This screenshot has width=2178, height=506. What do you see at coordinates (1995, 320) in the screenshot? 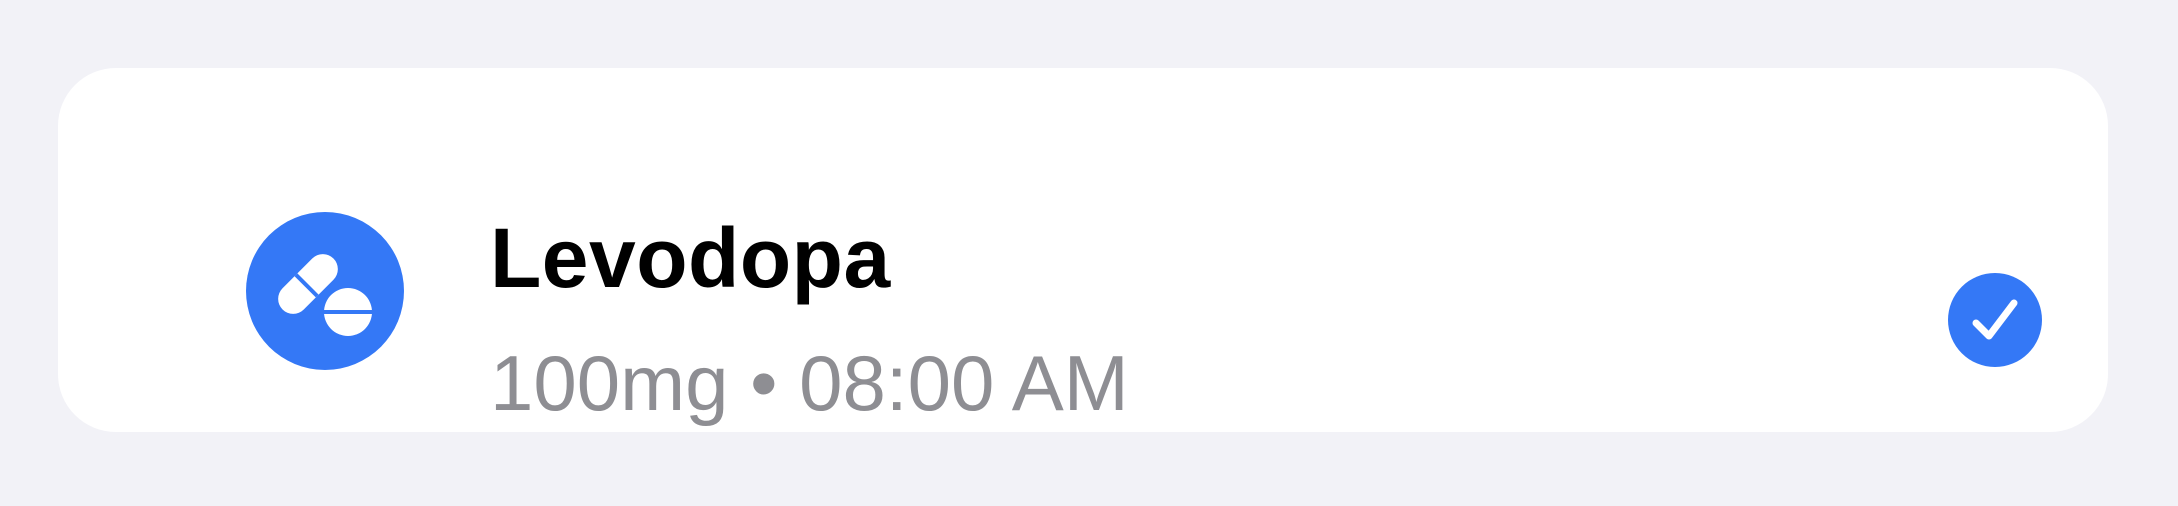
I see `checkmark-circle-icon` at bounding box center [1995, 320].